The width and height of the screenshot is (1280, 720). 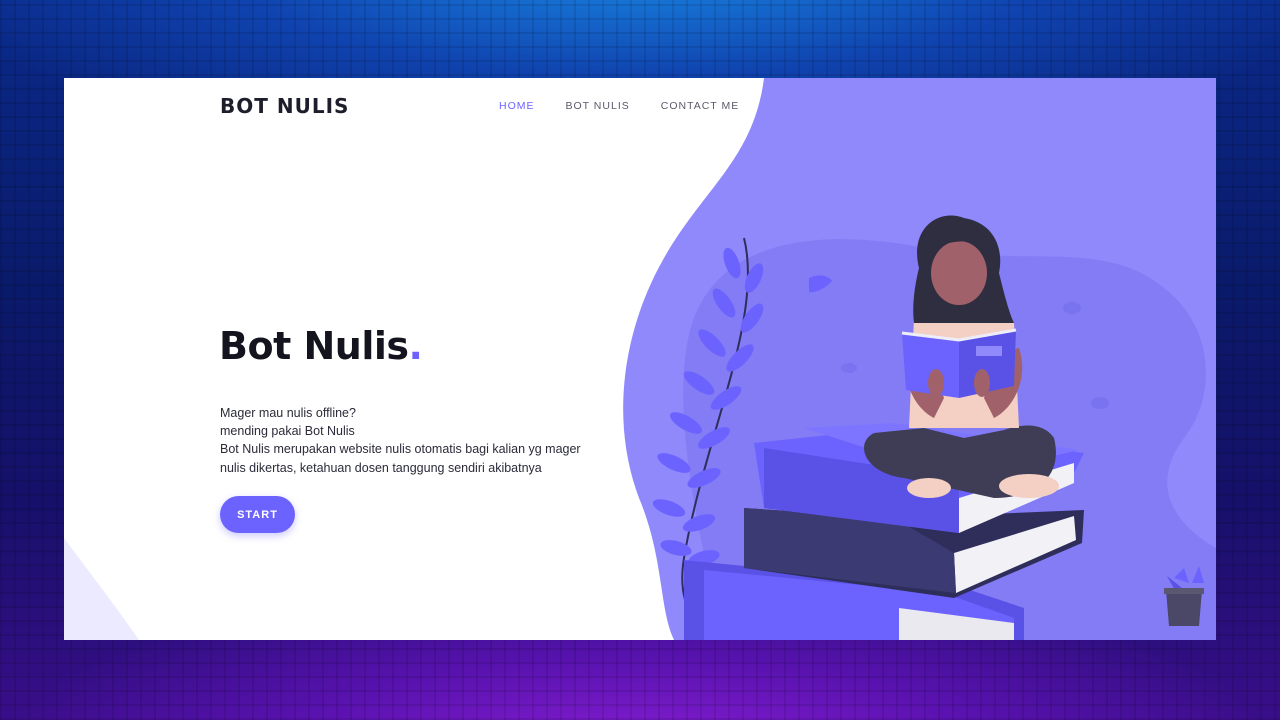 What do you see at coordinates (101, 589) in the screenshot?
I see `corner-blob` at bounding box center [101, 589].